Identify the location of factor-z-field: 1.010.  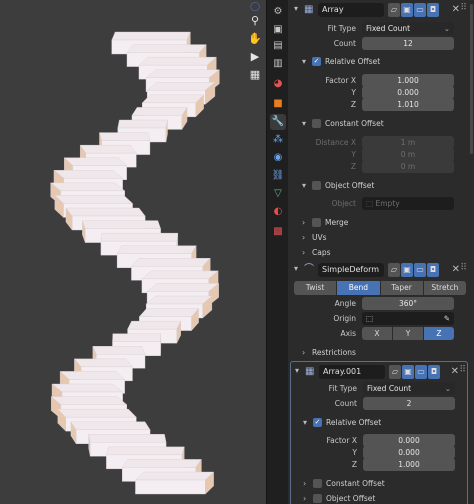
(408, 104).